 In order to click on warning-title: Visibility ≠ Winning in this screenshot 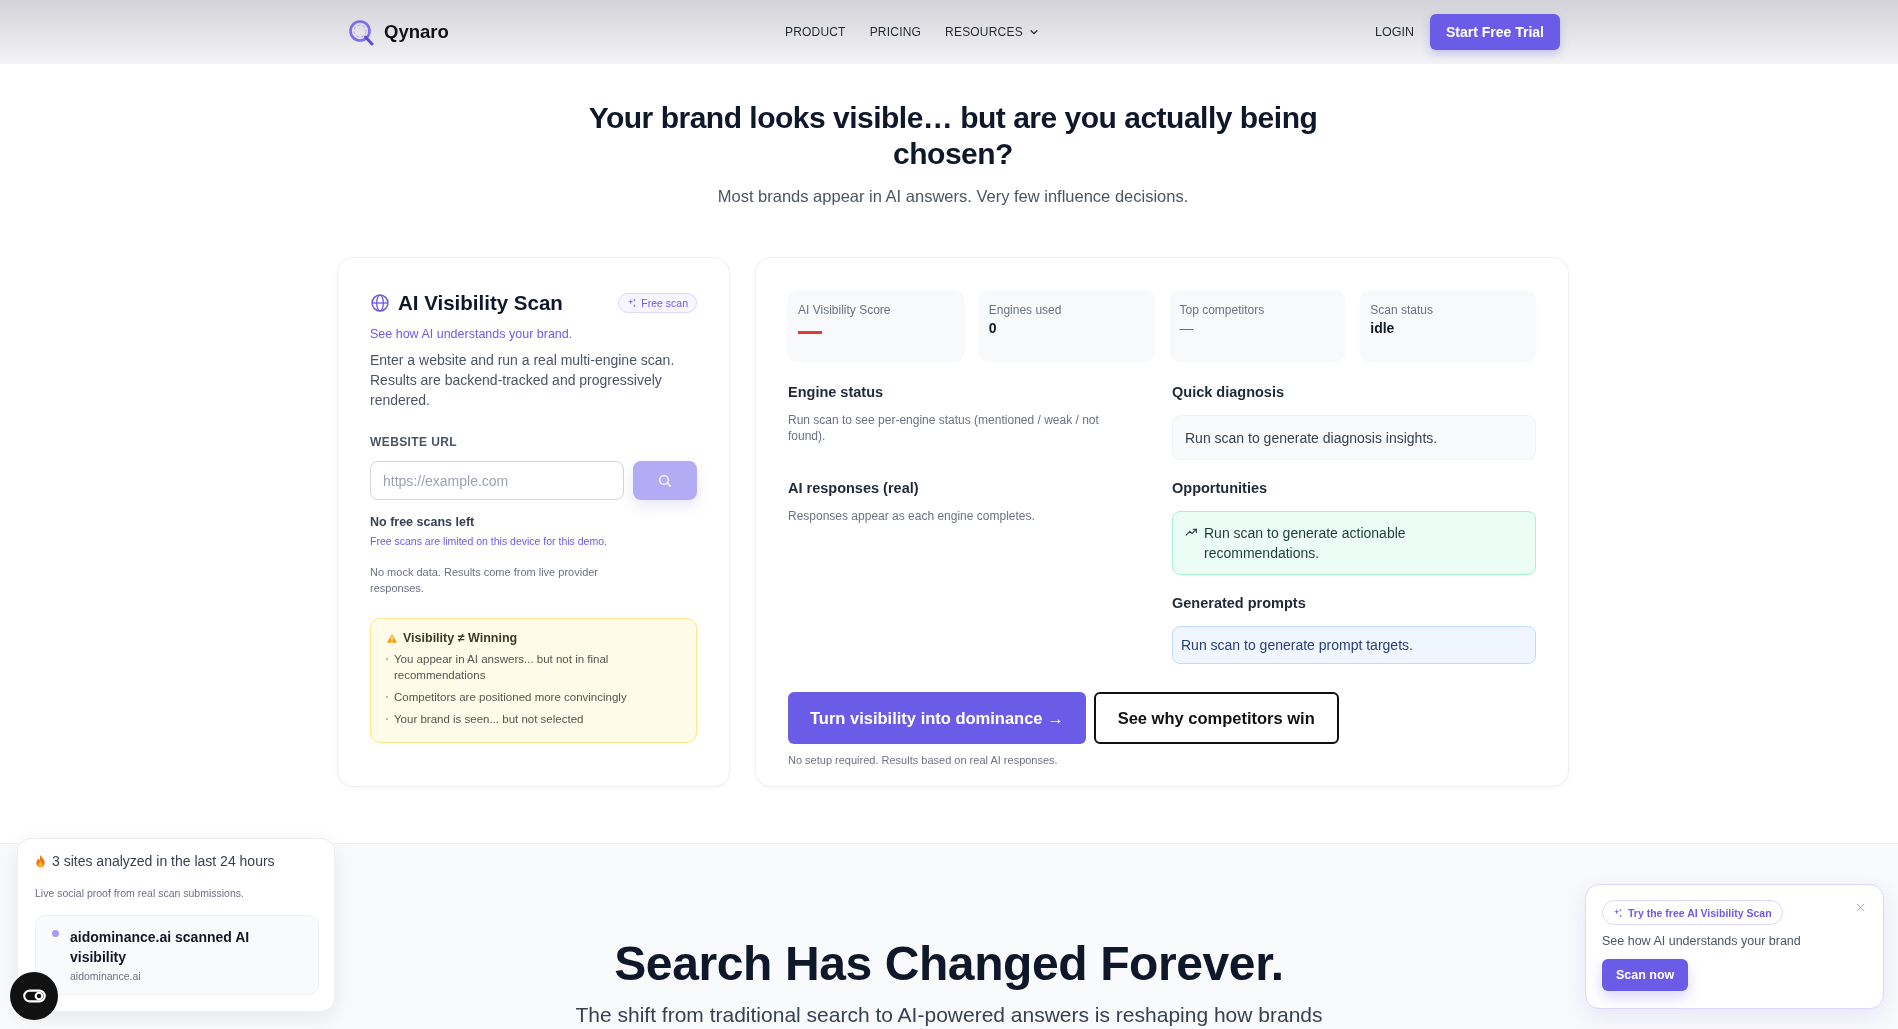, I will do `click(460, 638)`.